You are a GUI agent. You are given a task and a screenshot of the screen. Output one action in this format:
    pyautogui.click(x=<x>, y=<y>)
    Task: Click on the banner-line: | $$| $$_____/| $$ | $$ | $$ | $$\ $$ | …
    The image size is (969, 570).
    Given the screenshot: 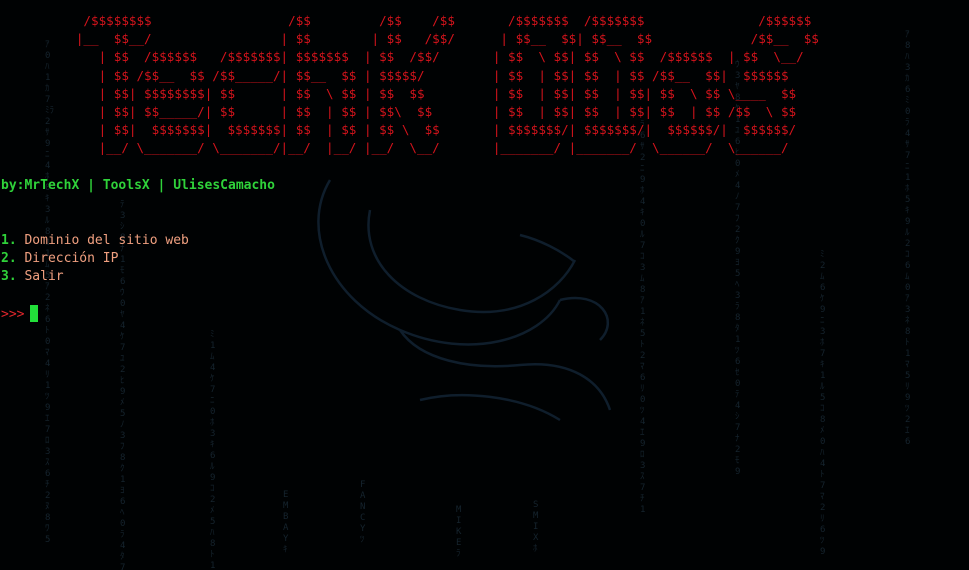 What is the action you would take?
    pyautogui.click(x=398, y=112)
    